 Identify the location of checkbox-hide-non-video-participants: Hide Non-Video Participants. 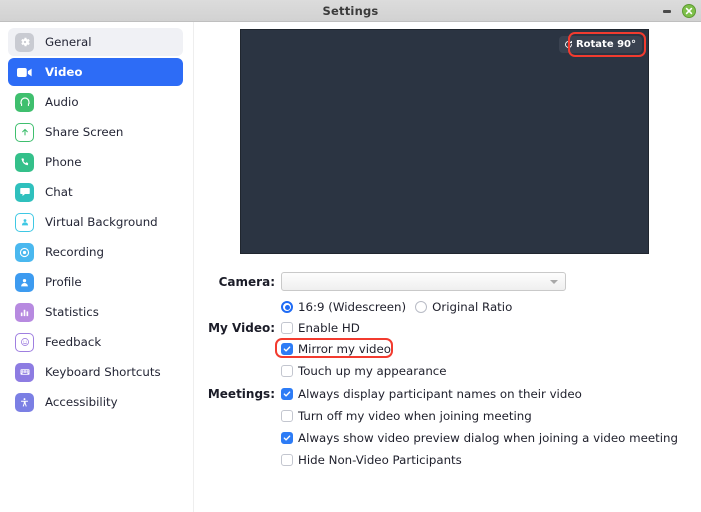
(371, 460).